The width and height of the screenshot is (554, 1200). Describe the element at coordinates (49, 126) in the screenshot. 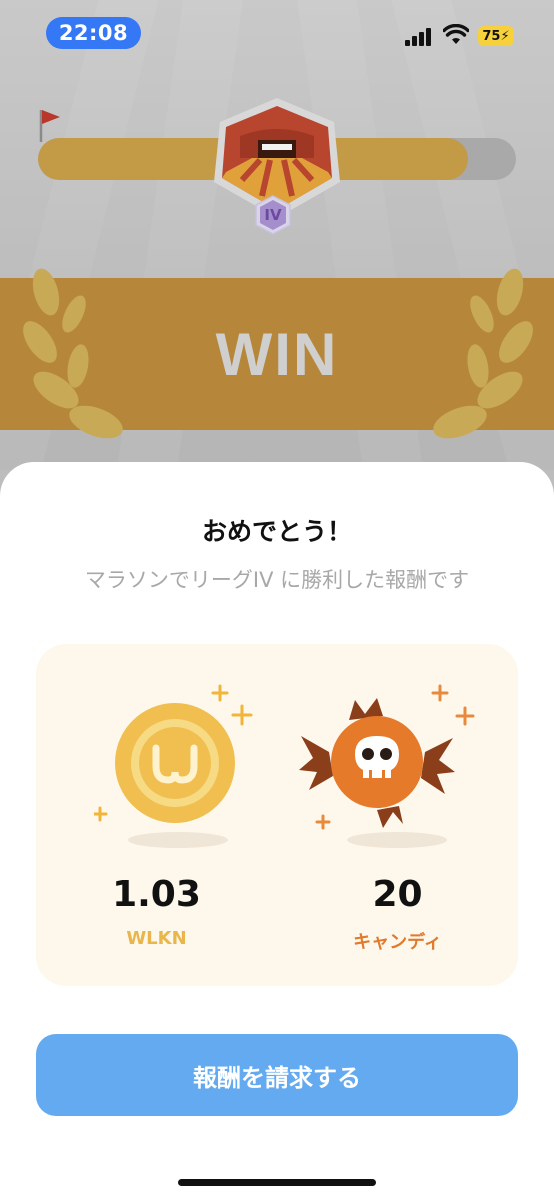

I see `flag-icon` at that location.